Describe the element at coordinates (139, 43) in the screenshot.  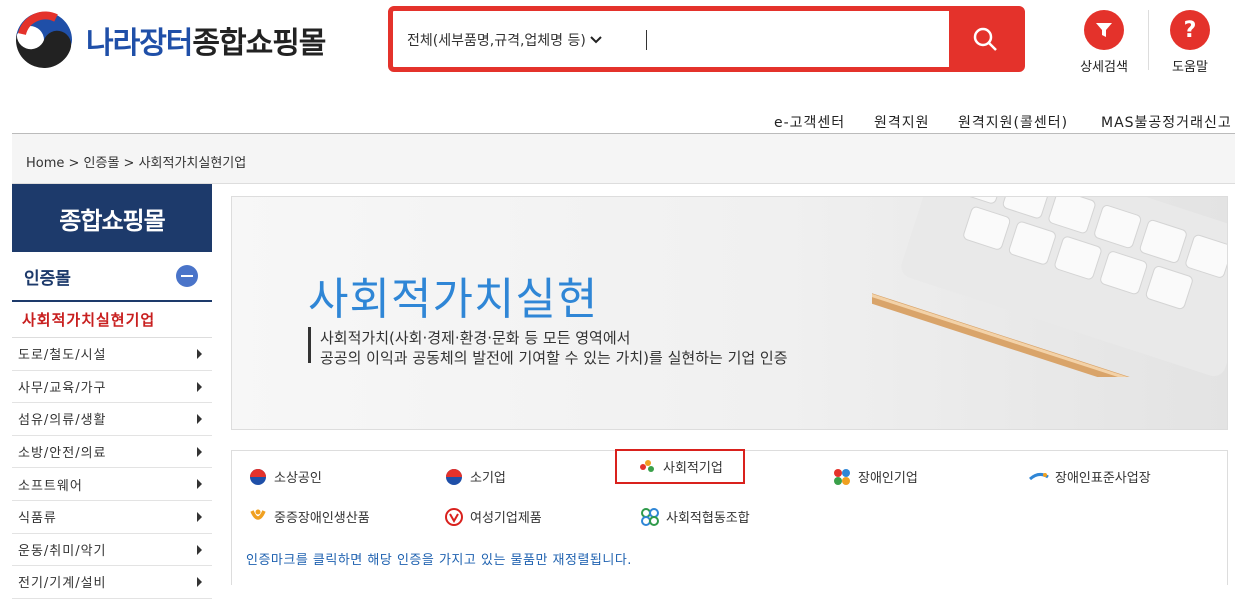
I see `logo-text-a: 나라장터` at that location.